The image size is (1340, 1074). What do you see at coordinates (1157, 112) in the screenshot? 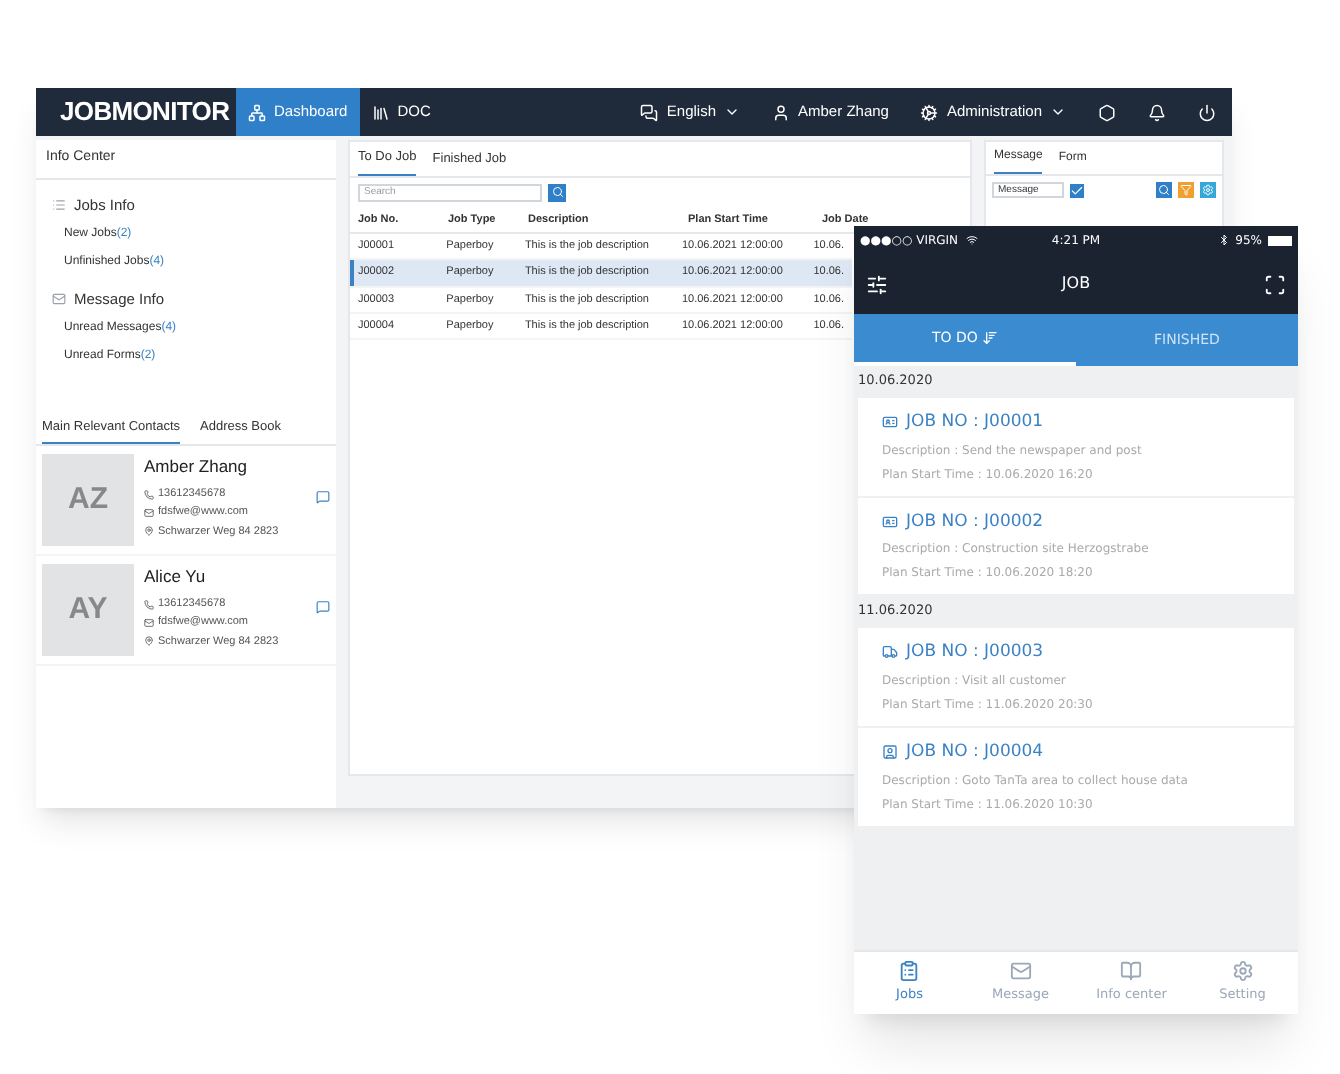
I see `notification-icon` at bounding box center [1157, 112].